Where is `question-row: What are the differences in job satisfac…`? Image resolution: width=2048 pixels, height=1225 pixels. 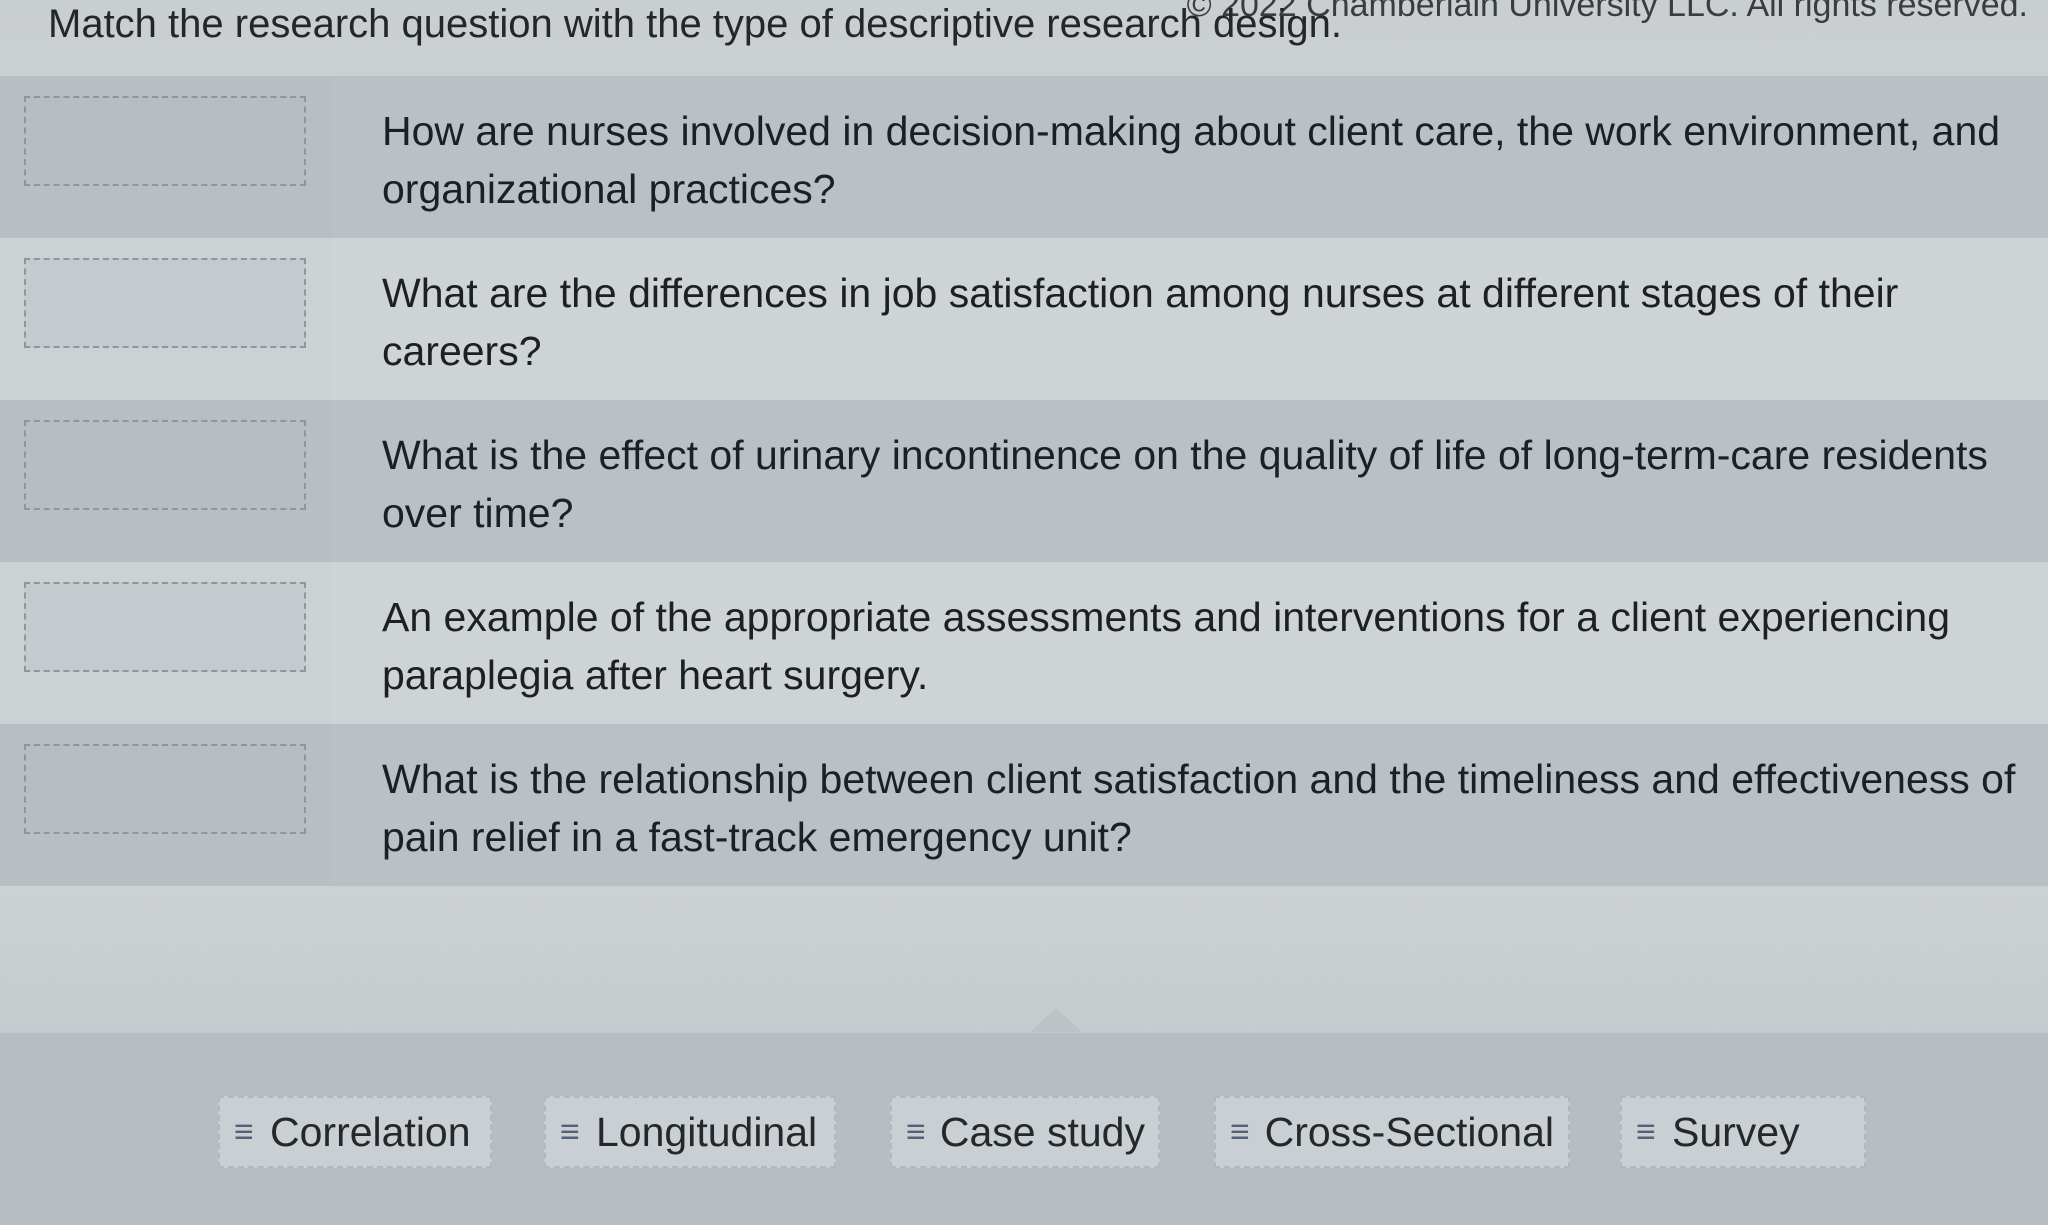 question-row: What are the differences in job satisfac… is located at coordinates (1024, 319).